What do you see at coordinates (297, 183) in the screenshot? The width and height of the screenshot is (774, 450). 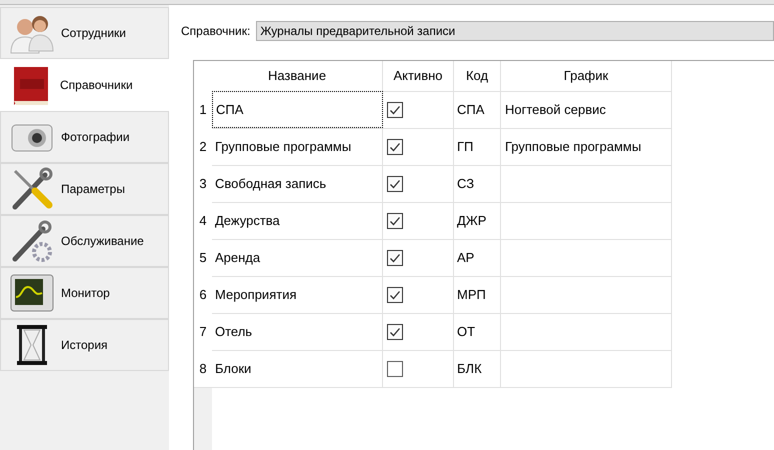 I see `table-cell: Свободная запись` at bounding box center [297, 183].